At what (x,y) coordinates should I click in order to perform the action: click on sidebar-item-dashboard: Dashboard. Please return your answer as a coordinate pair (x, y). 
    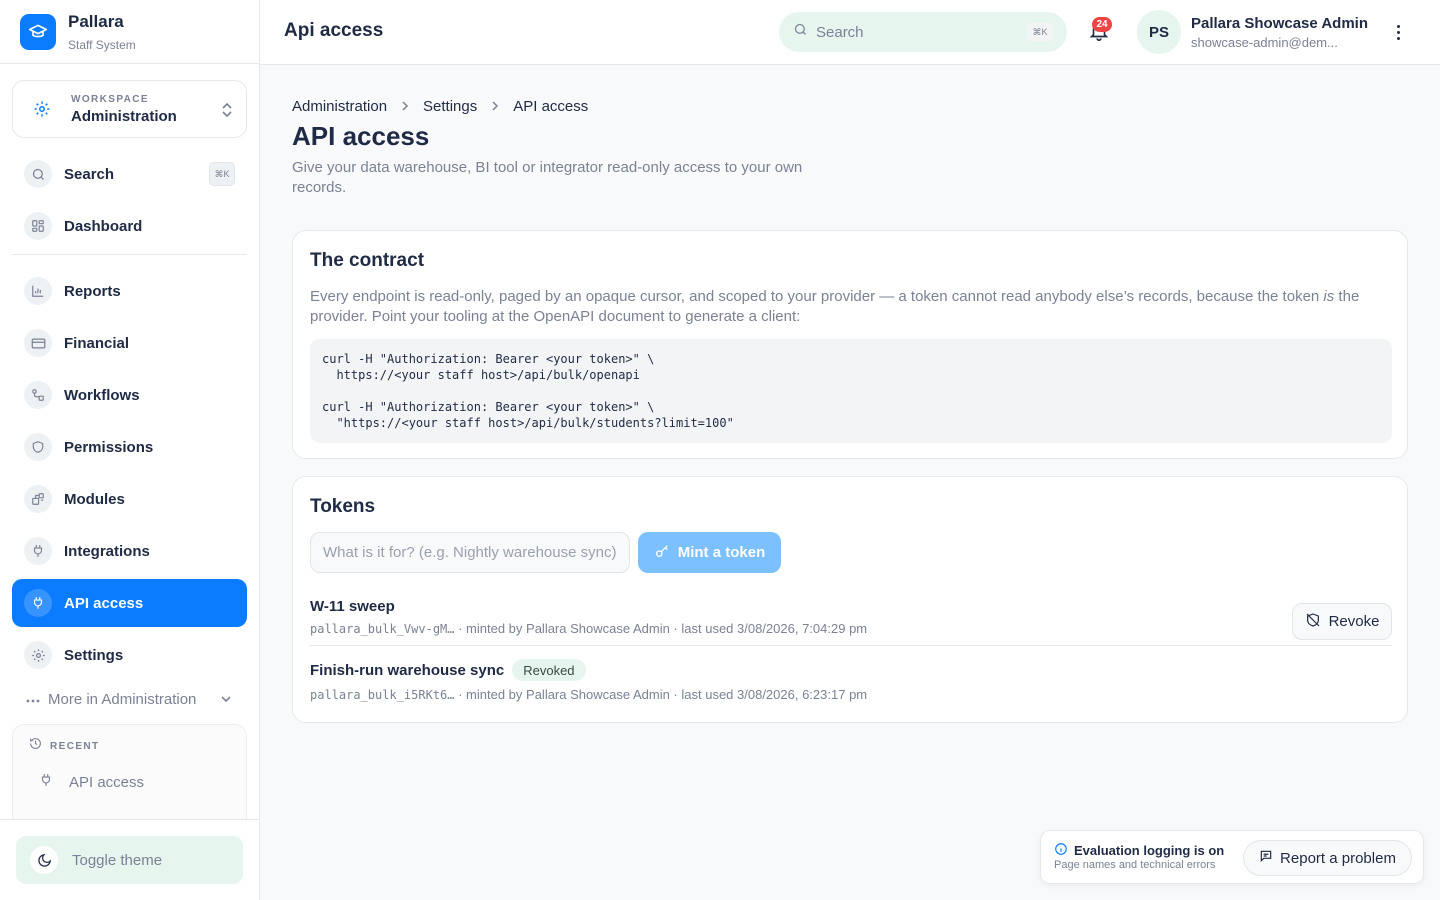
    Looking at the image, I should click on (129, 226).